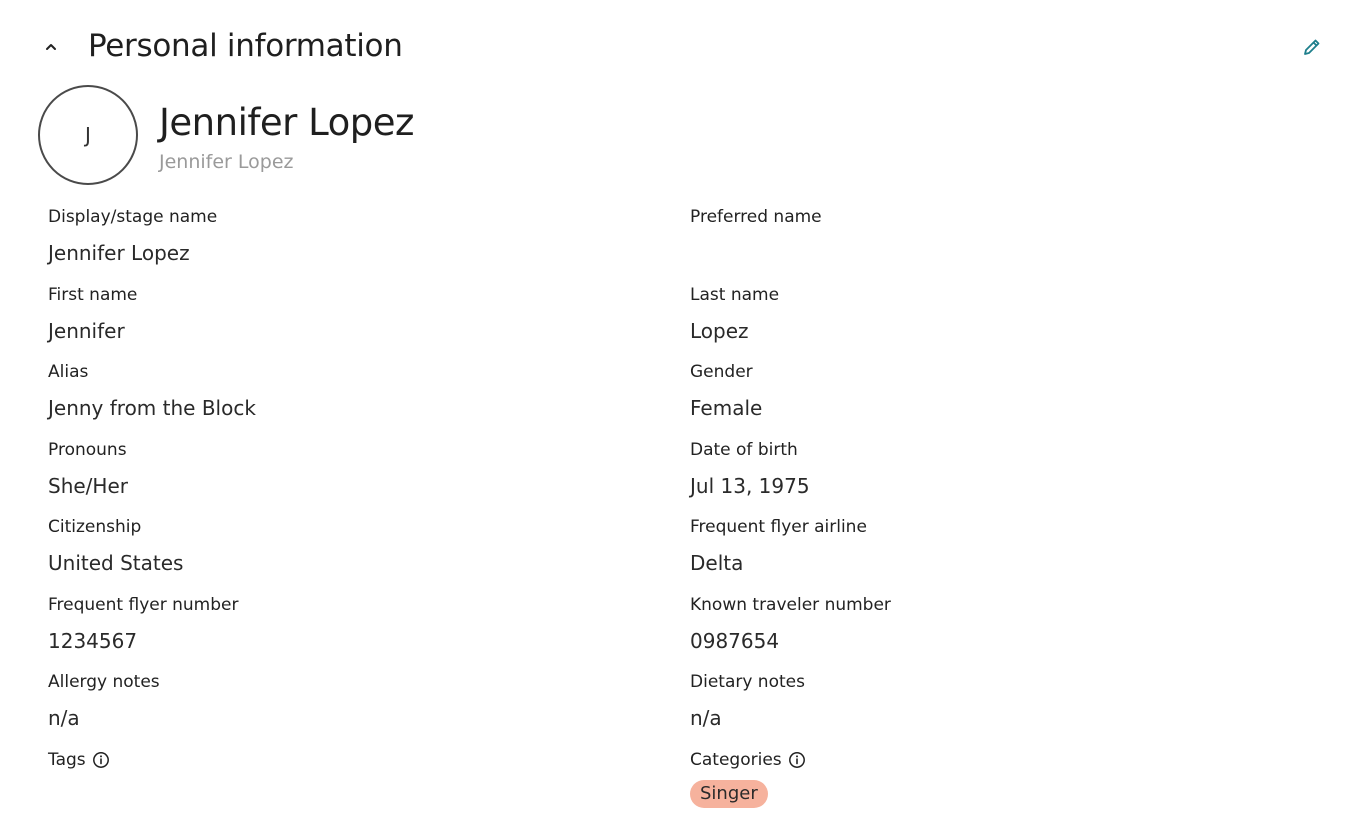 This screenshot has width=1356, height=822. Describe the element at coordinates (778, 527) in the screenshot. I see `field-label: Frequent flyer airline` at that location.